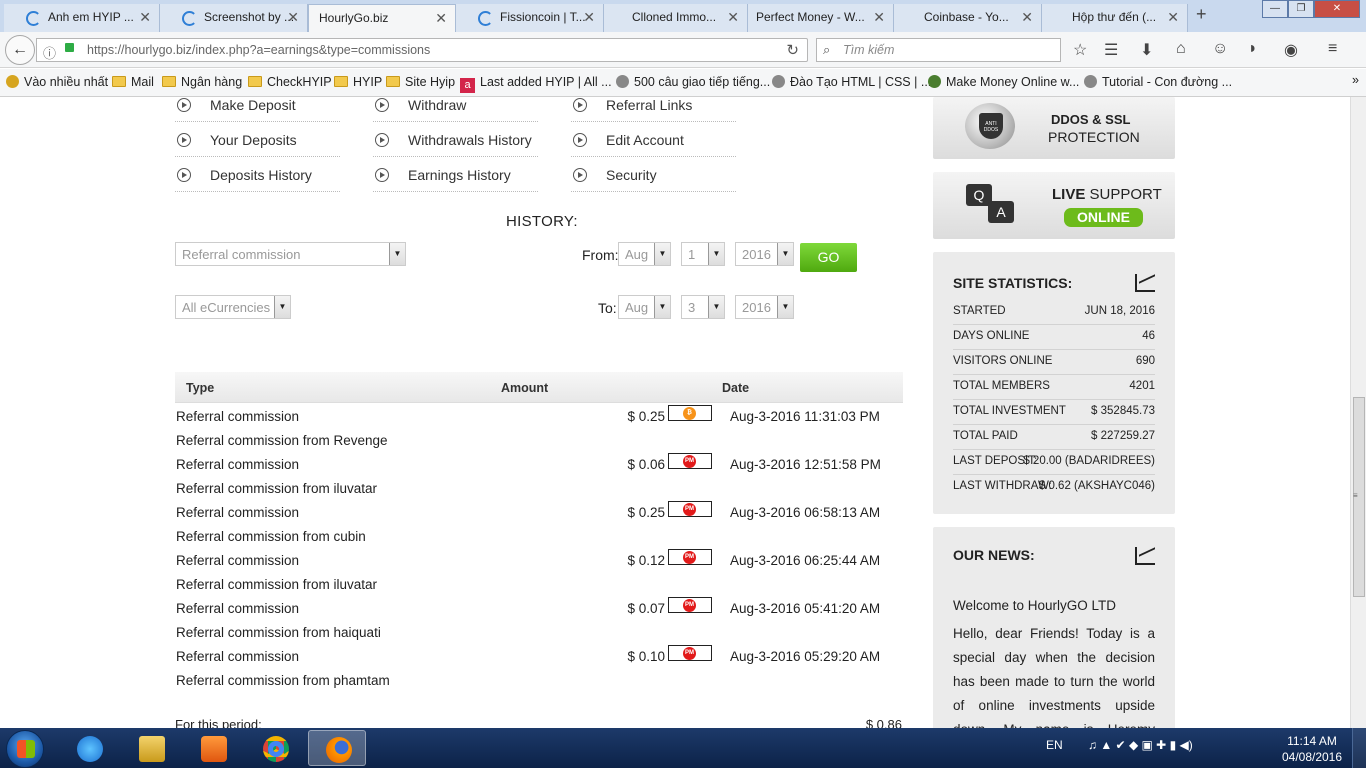 The image size is (1366, 768). Describe the element at coordinates (257, 109) in the screenshot. I see `link-make-deposit: Make Deposit` at that location.